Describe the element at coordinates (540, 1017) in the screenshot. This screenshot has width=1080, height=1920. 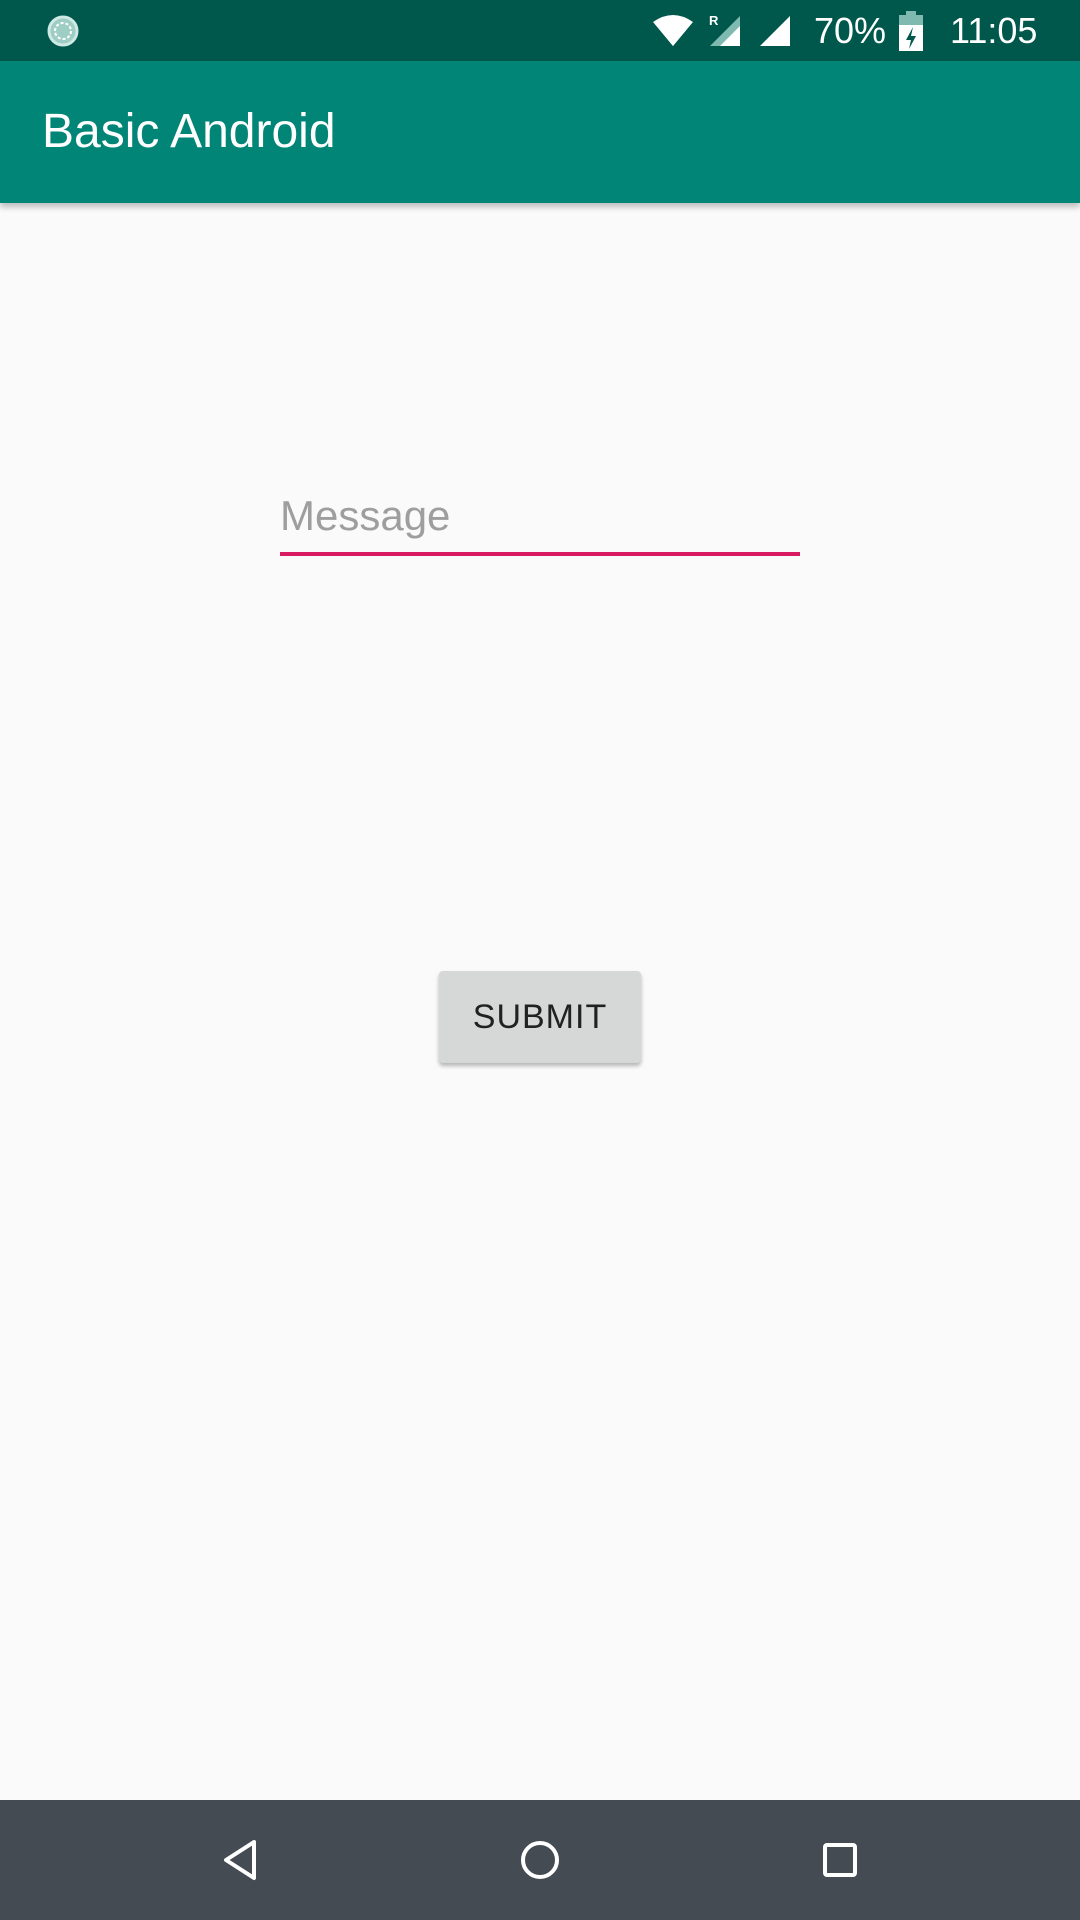
I see `submit-button: SUBMIT` at that location.